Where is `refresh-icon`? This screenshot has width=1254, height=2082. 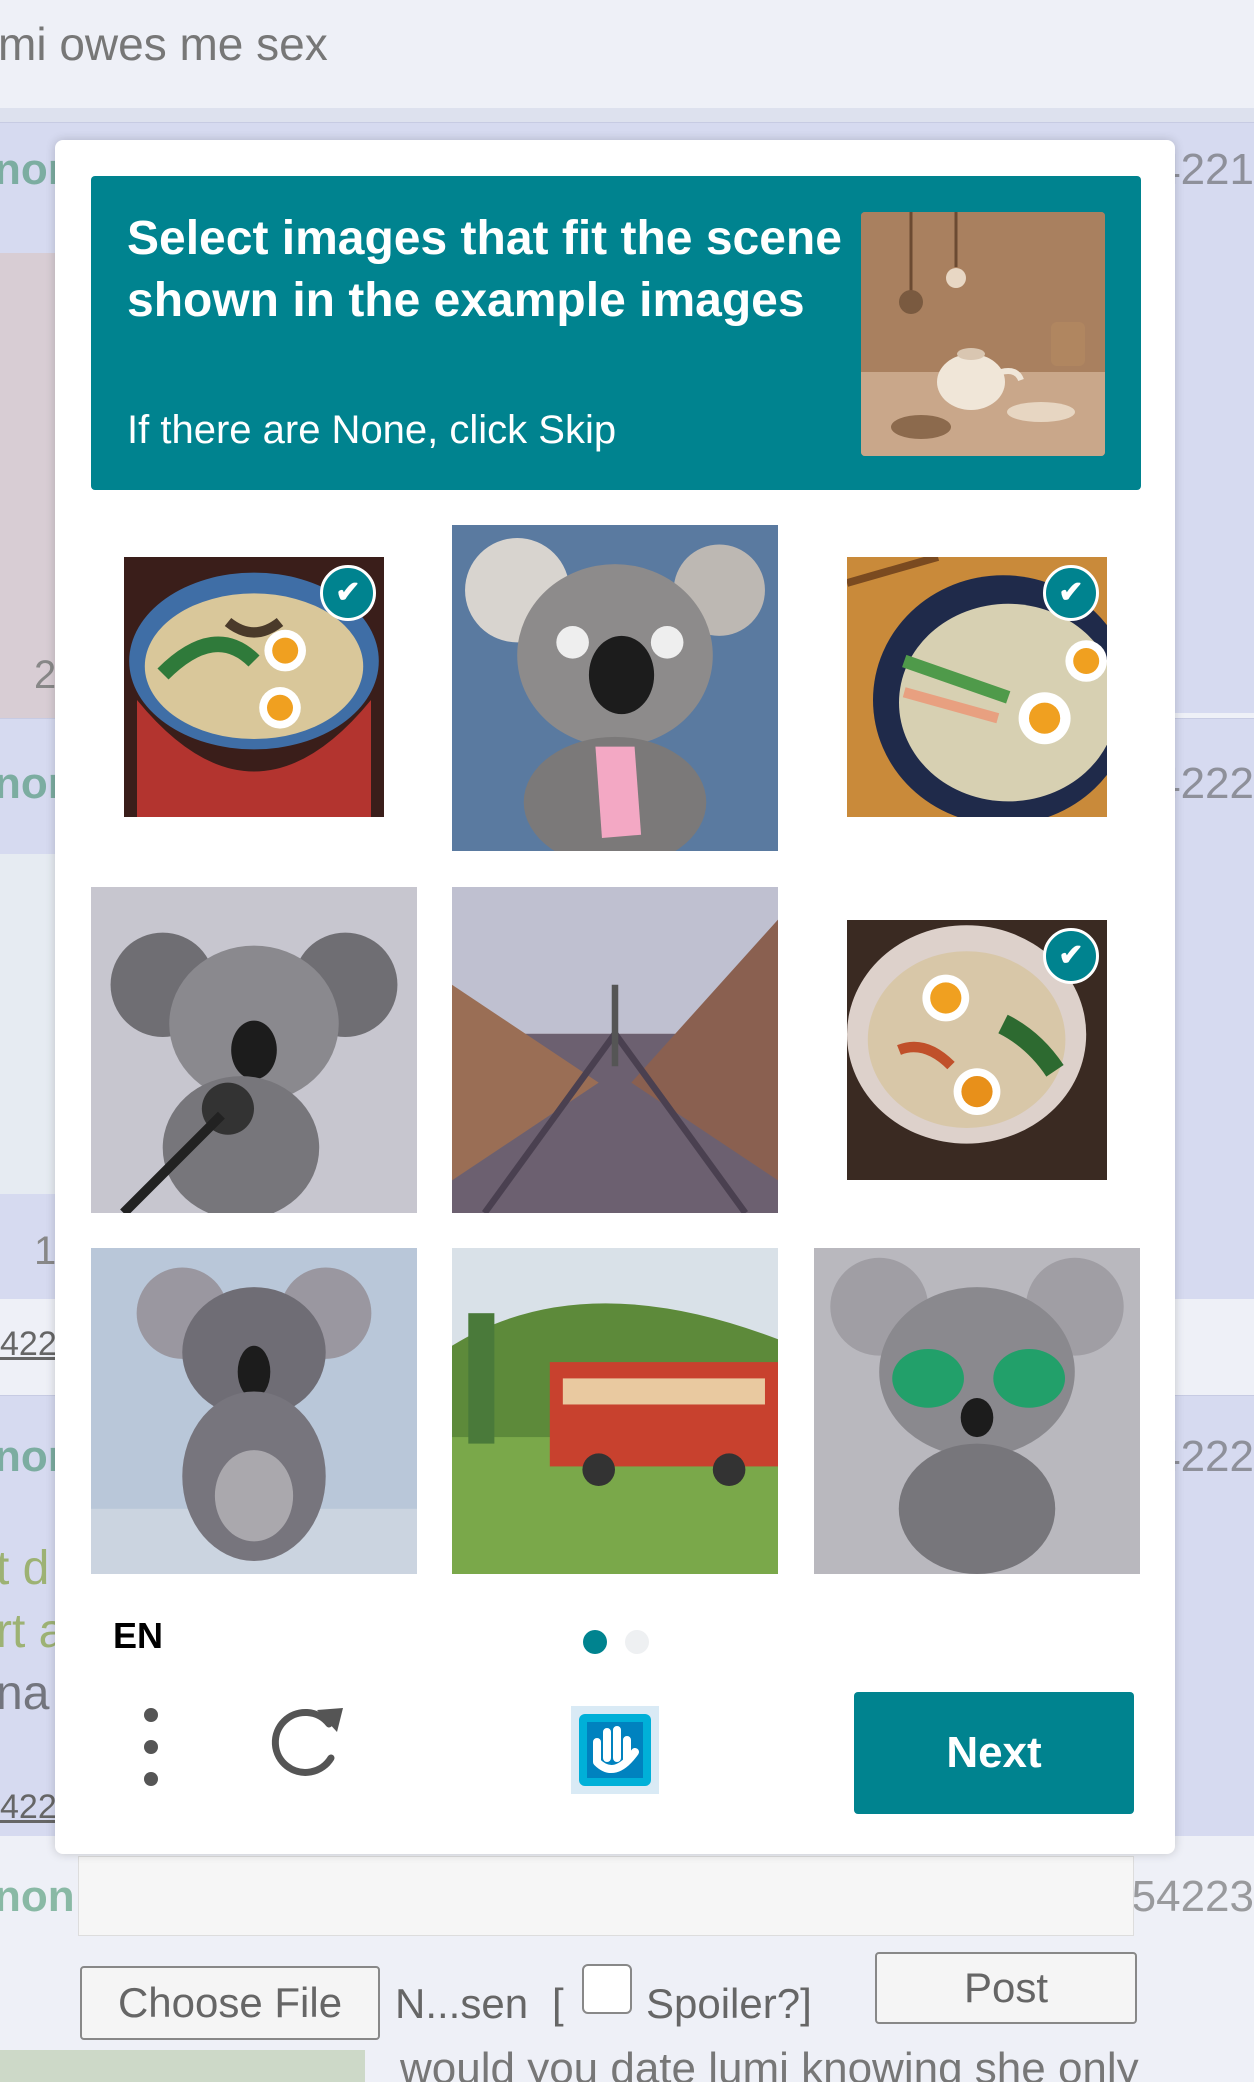
refresh-icon is located at coordinates (304, 1743).